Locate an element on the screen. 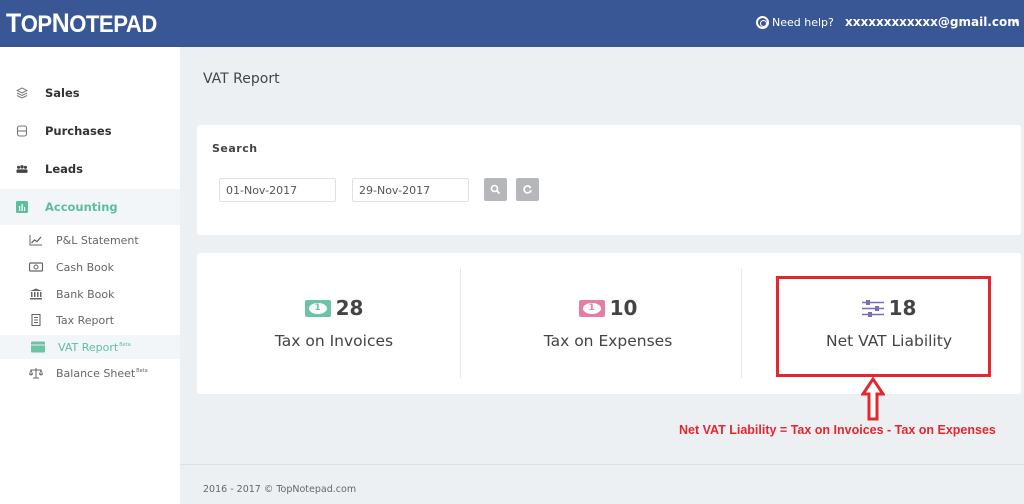 This screenshot has width=1024, height=504. bar-chart-icon is located at coordinates (22, 207).